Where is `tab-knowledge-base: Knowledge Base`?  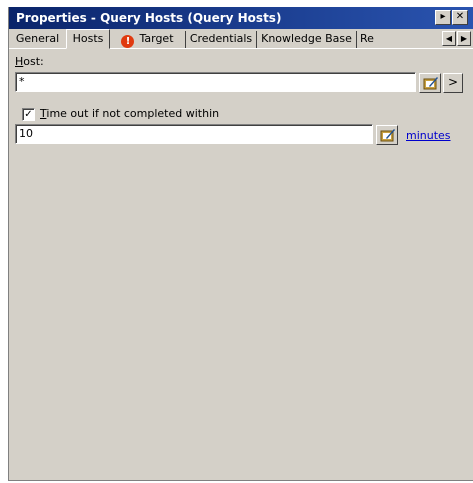 tab-knowledge-base: Knowledge Base is located at coordinates (307, 39).